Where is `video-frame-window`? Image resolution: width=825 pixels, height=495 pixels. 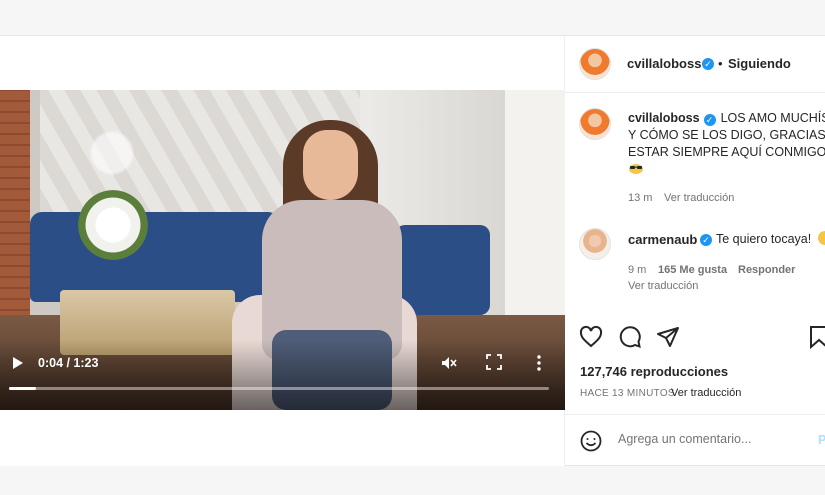
video-frame-window is located at coordinates (535, 215).